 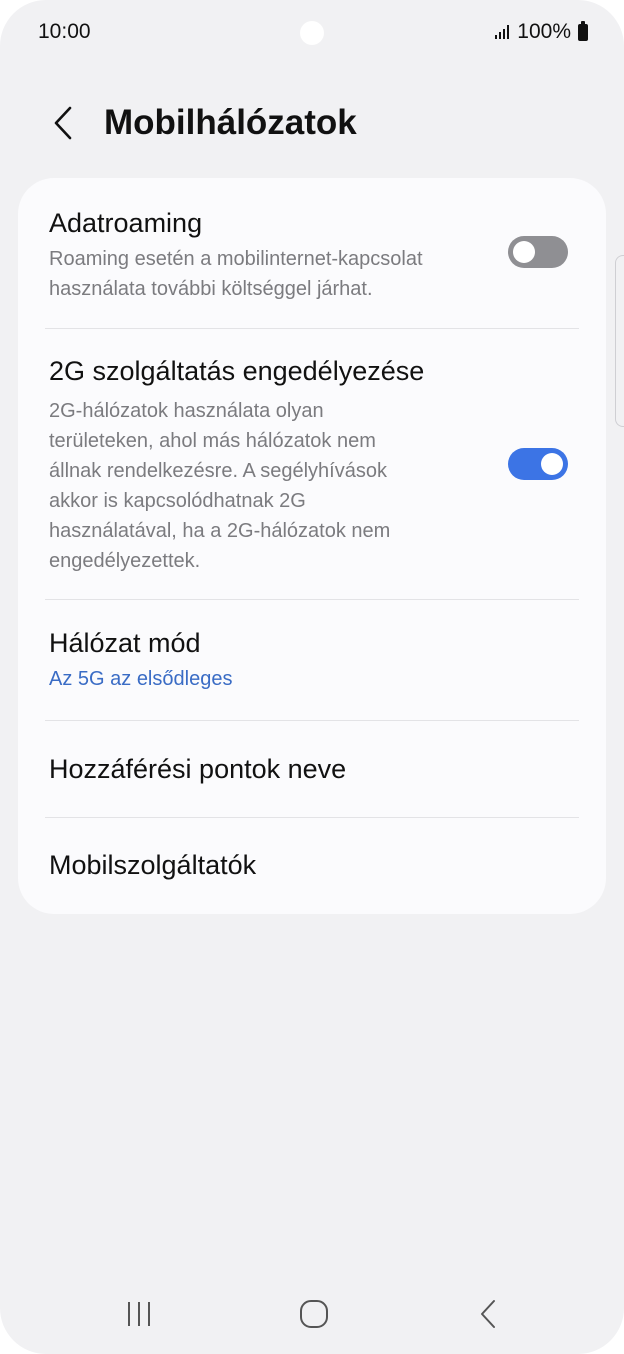 I want to click on chevron-left-icon, so click(x=63, y=123).